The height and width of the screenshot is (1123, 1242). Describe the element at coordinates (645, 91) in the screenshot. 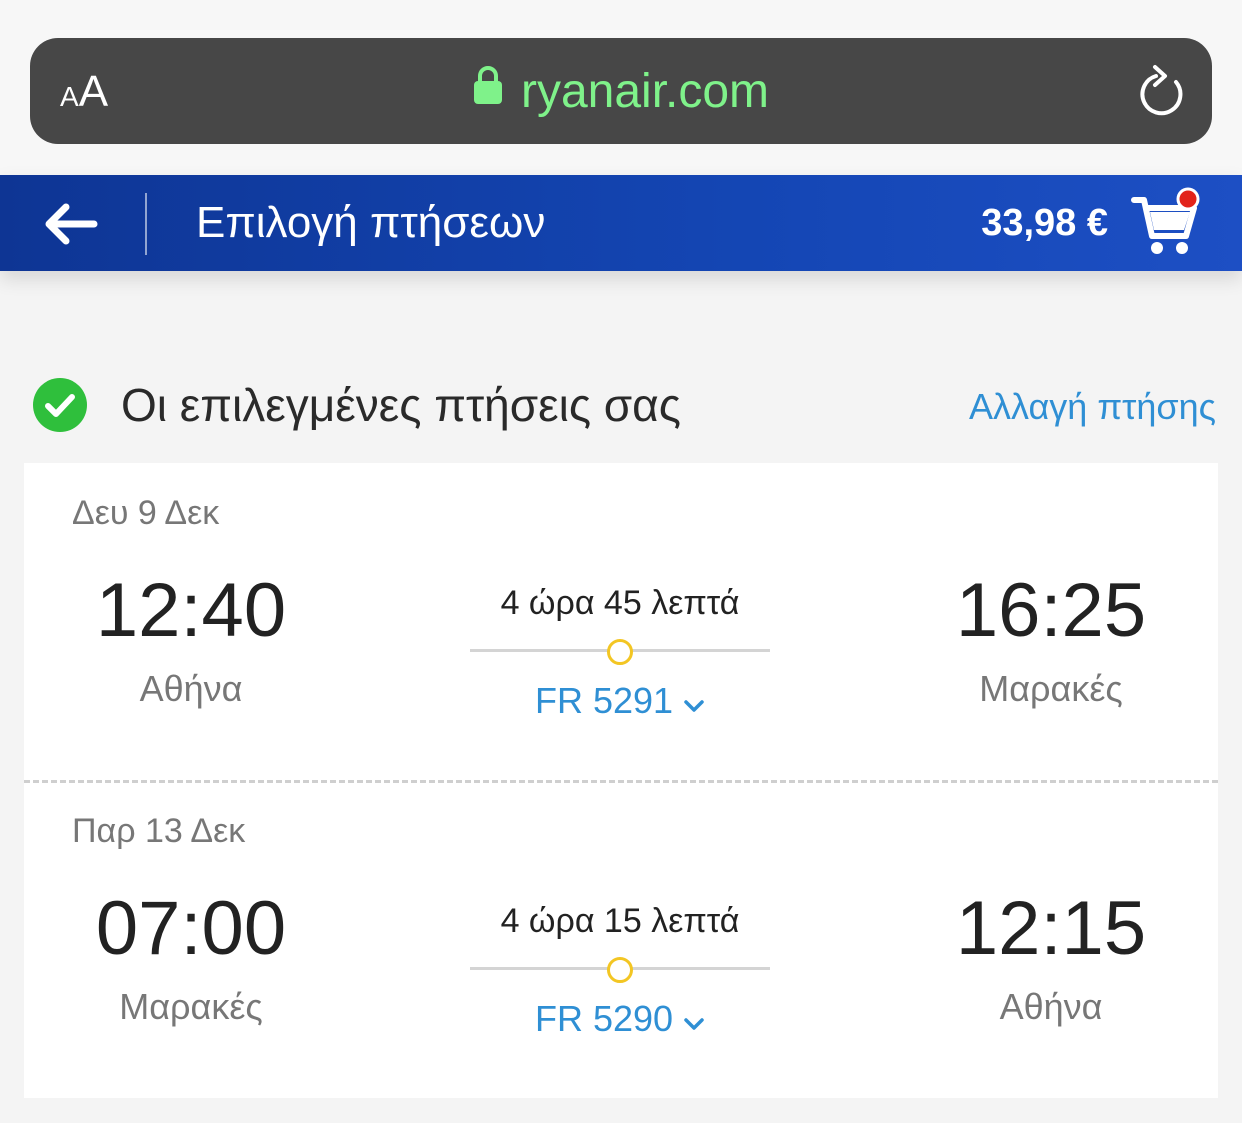

I see `url-domain: ryanair.com` at that location.